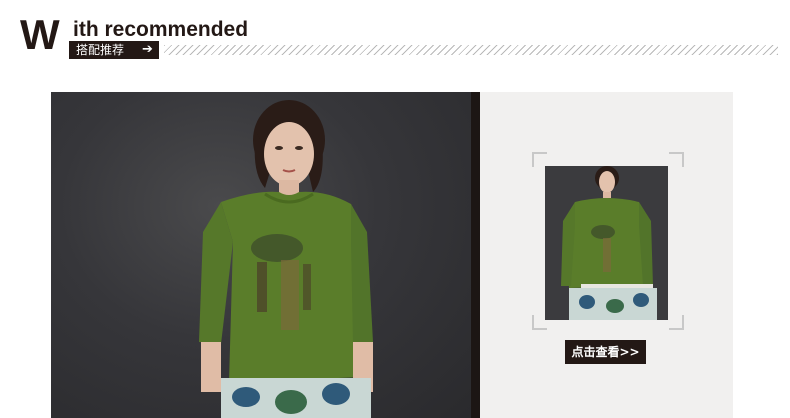  Describe the element at coordinates (100, 50) in the screenshot. I see `subtitle-text: 搭配推荐` at that location.